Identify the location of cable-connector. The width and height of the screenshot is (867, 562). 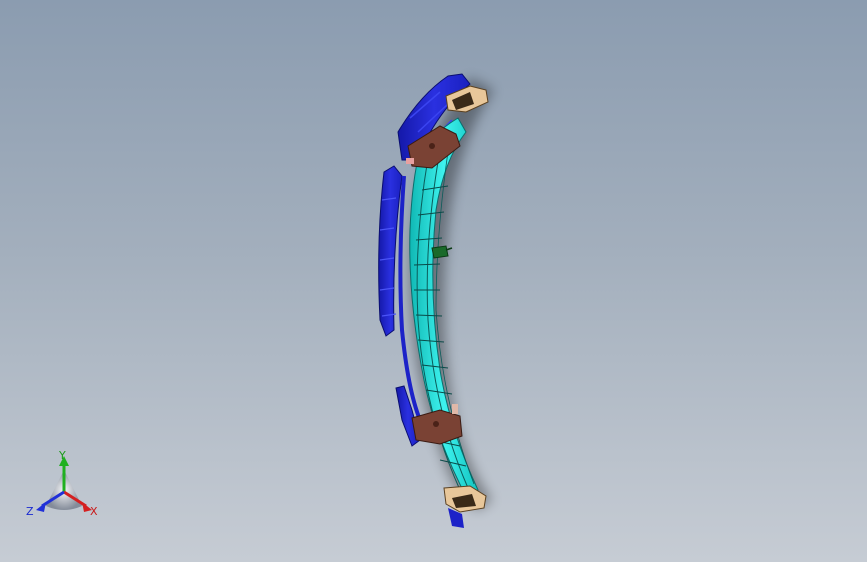
(440, 252).